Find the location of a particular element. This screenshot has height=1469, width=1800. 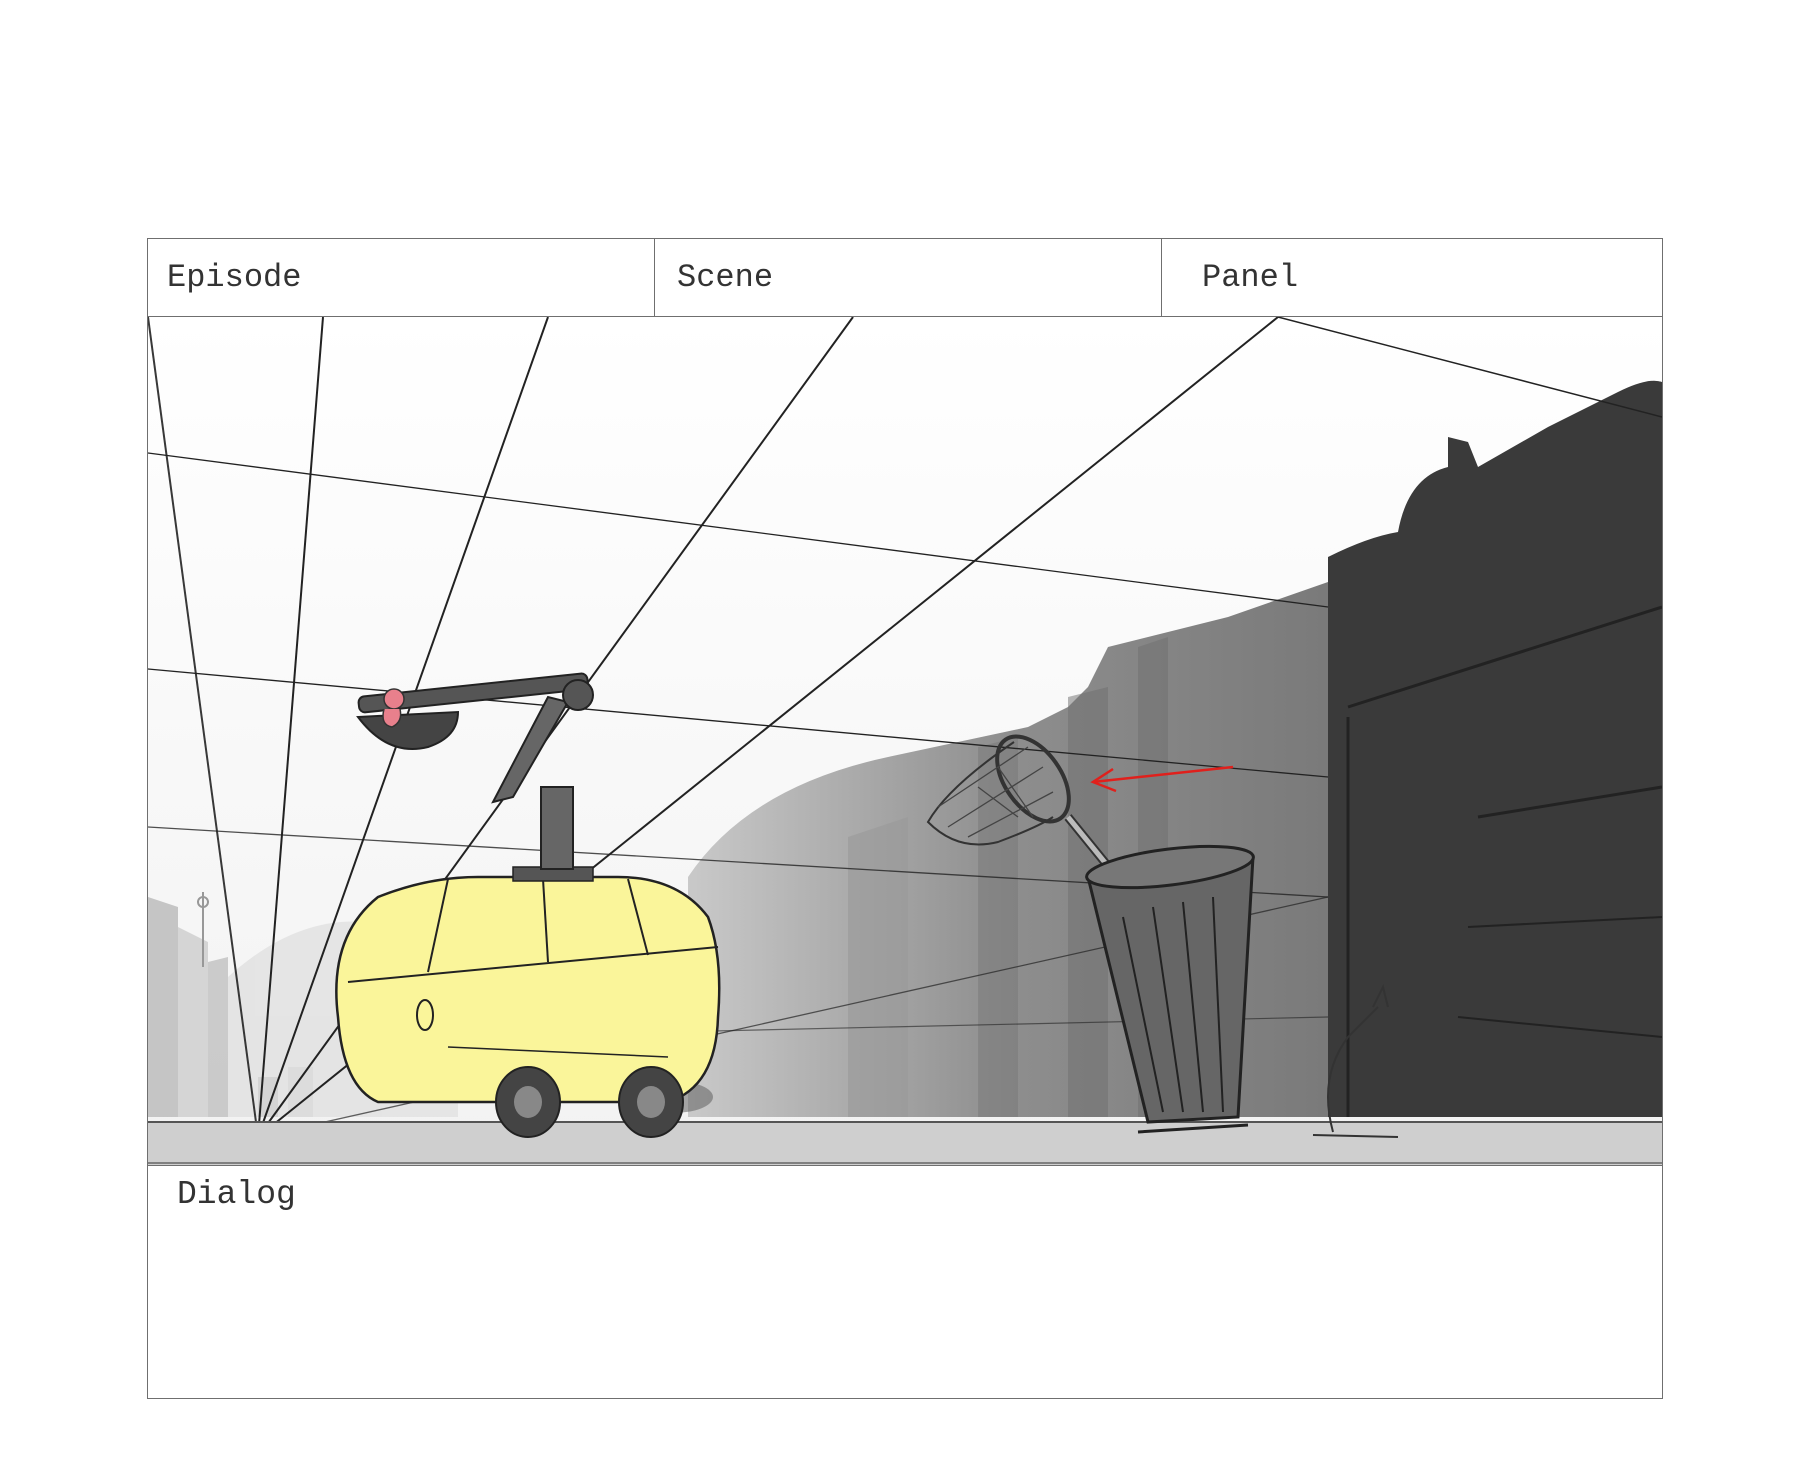

panel-label: Panel is located at coordinates (1250, 277).